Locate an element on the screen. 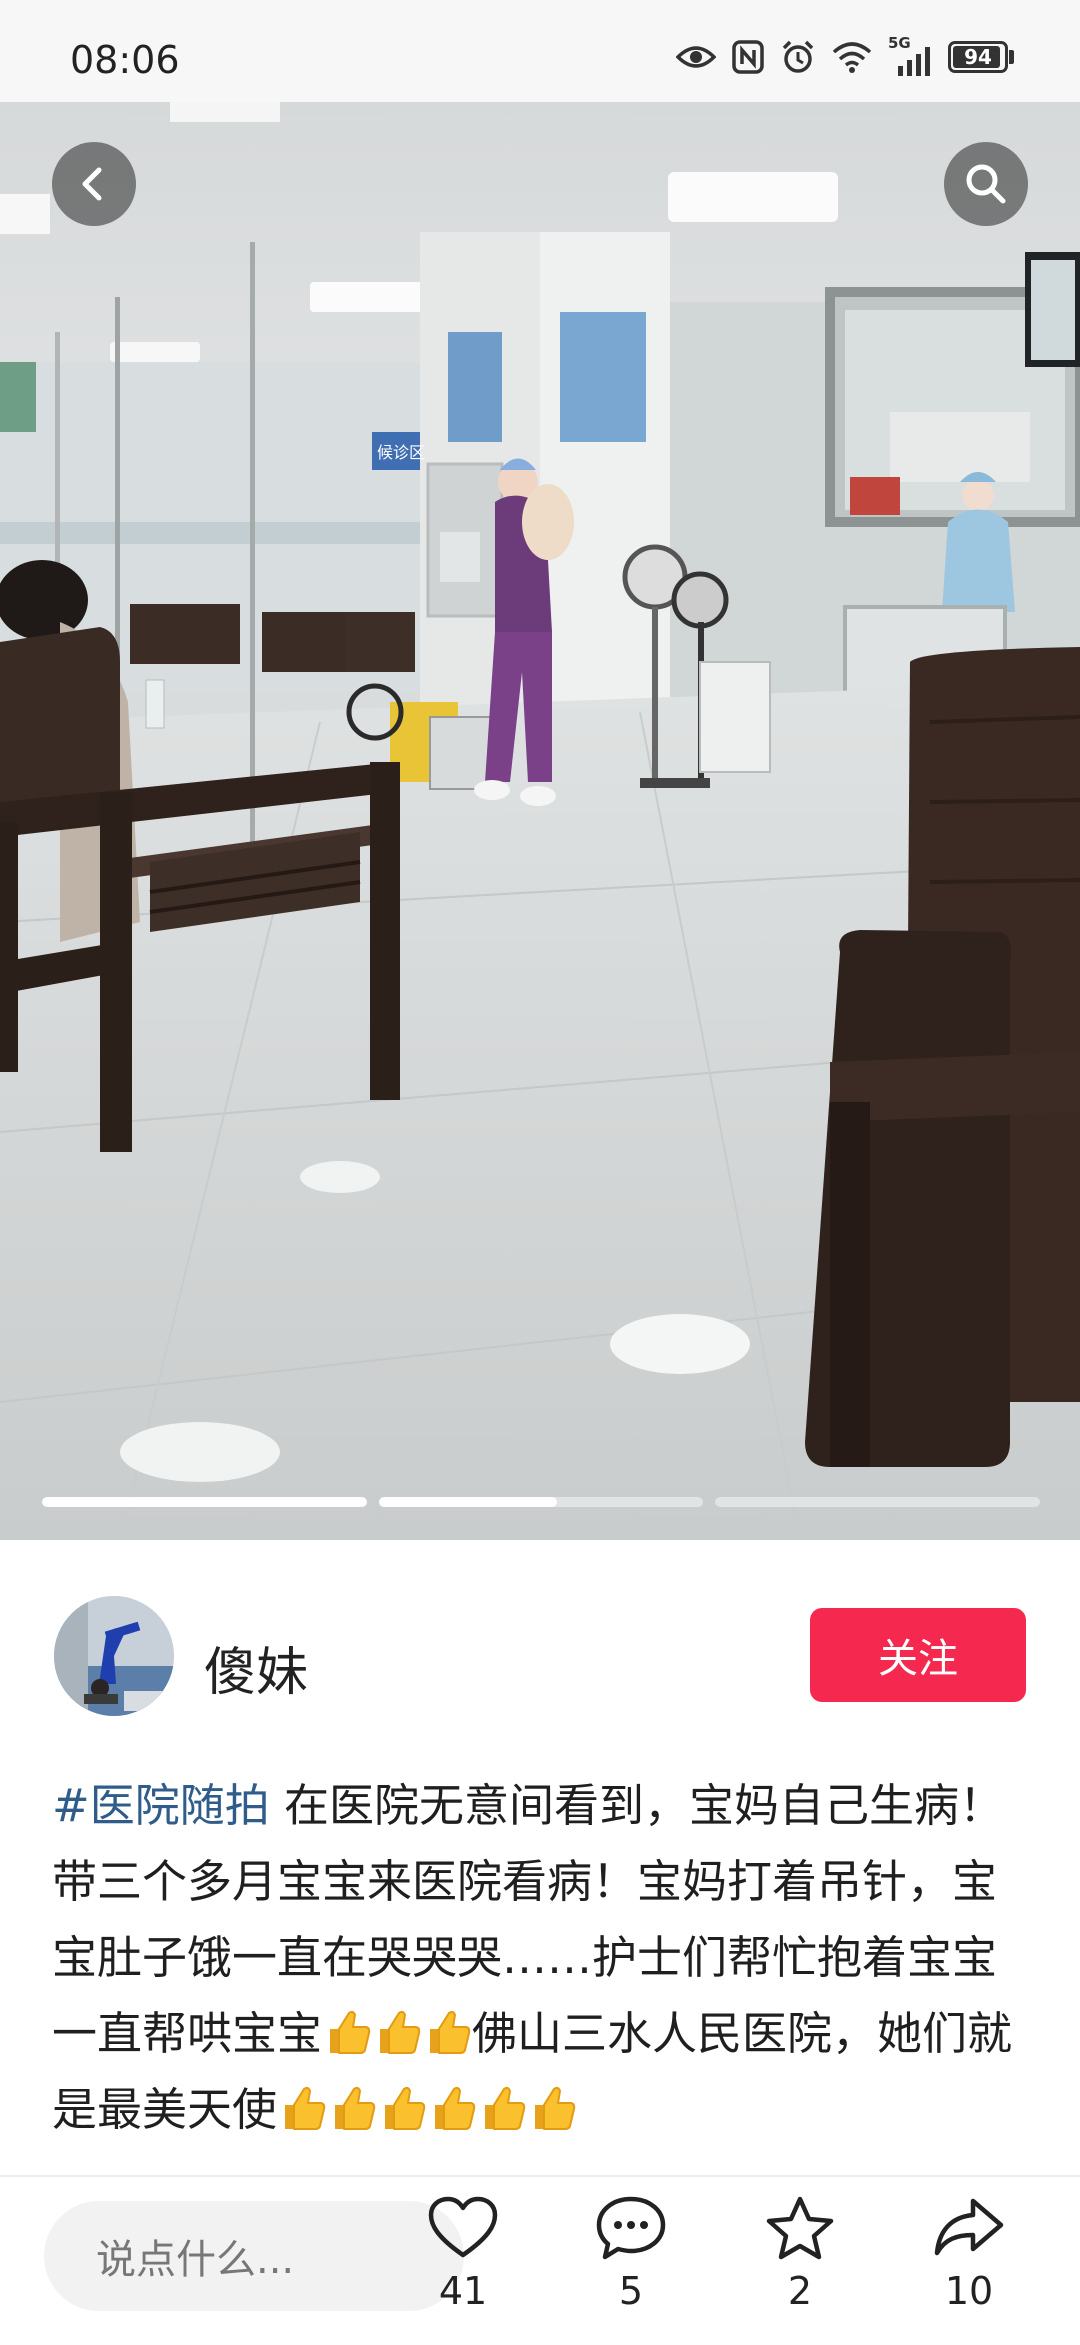 The width and height of the screenshot is (1080, 2345). star-icon is located at coordinates (800, 2228).